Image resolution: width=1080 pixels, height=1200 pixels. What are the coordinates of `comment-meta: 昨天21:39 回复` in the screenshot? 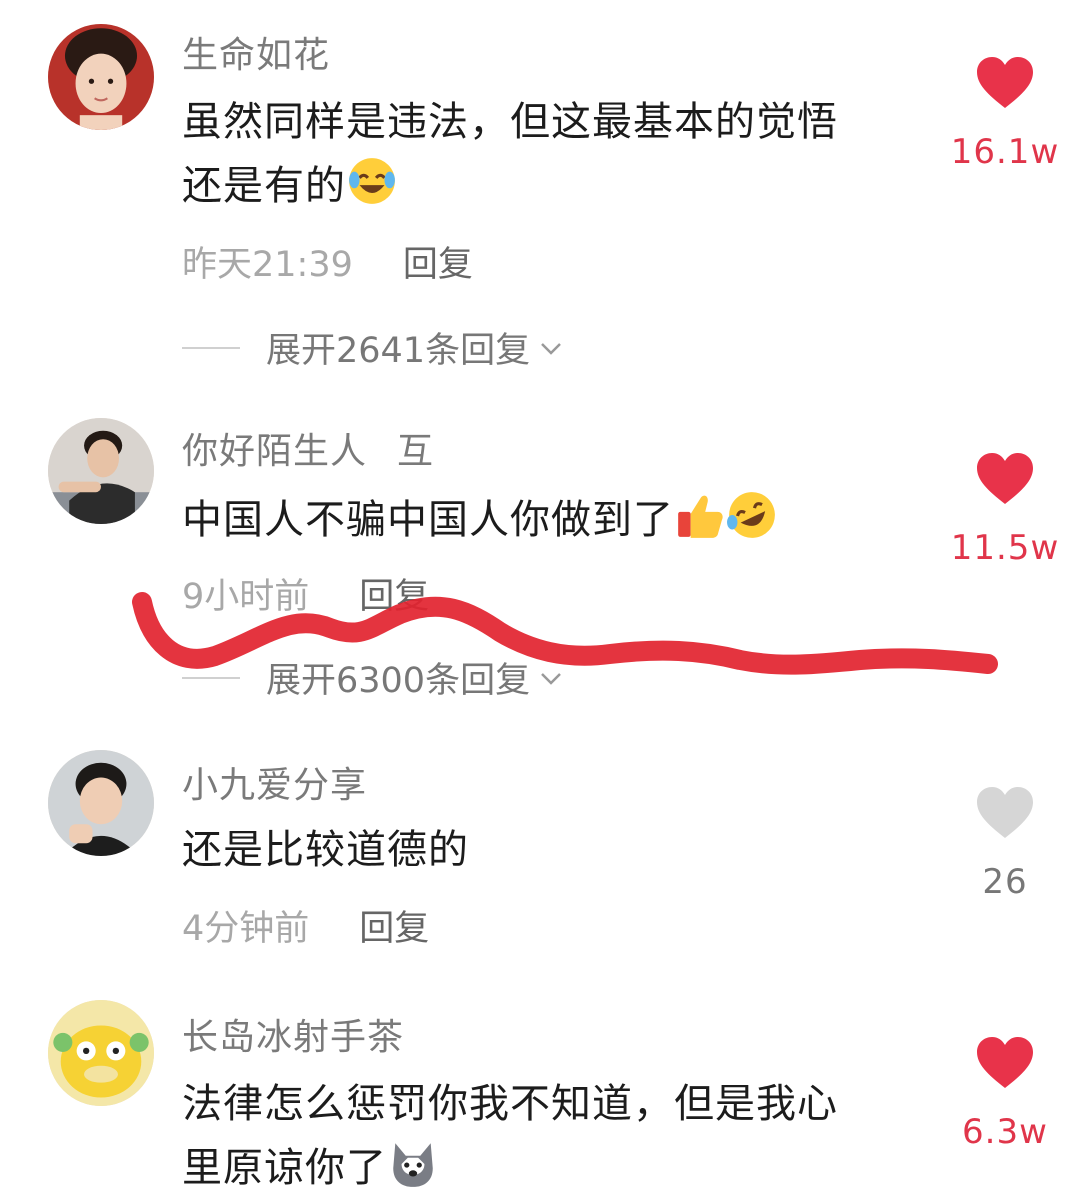 It's located at (327, 261).